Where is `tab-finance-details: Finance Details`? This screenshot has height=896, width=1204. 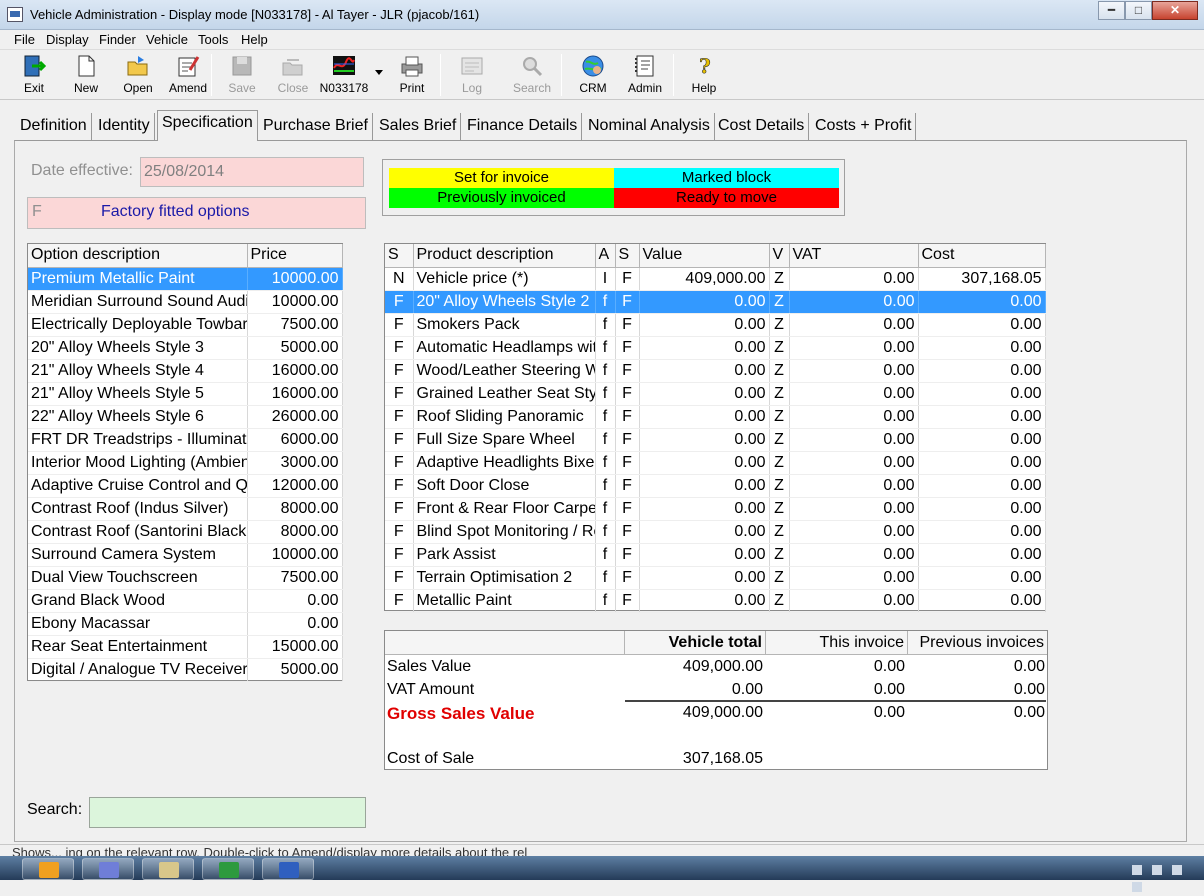 tab-finance-details: Finance Details is located at coordinates (523, 127).